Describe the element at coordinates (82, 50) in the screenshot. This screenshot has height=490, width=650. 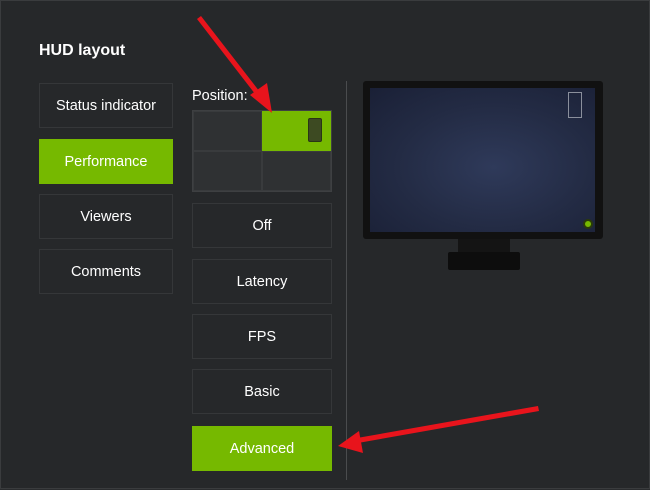
I see `panel-title: HUD layout` at that location.